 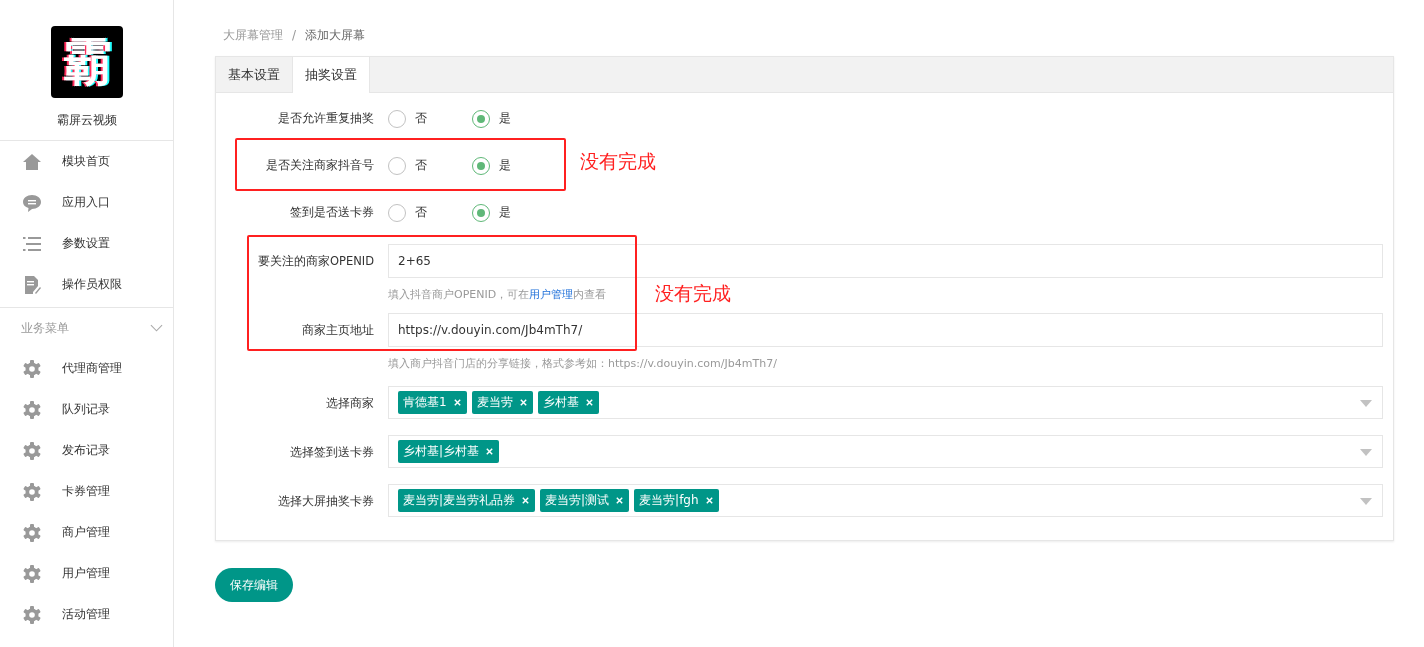 What do you see at coordinates (86, 284) in the screenshot?
I see `sidebar-item: 操作员权限` at bounding box center [86, 284].